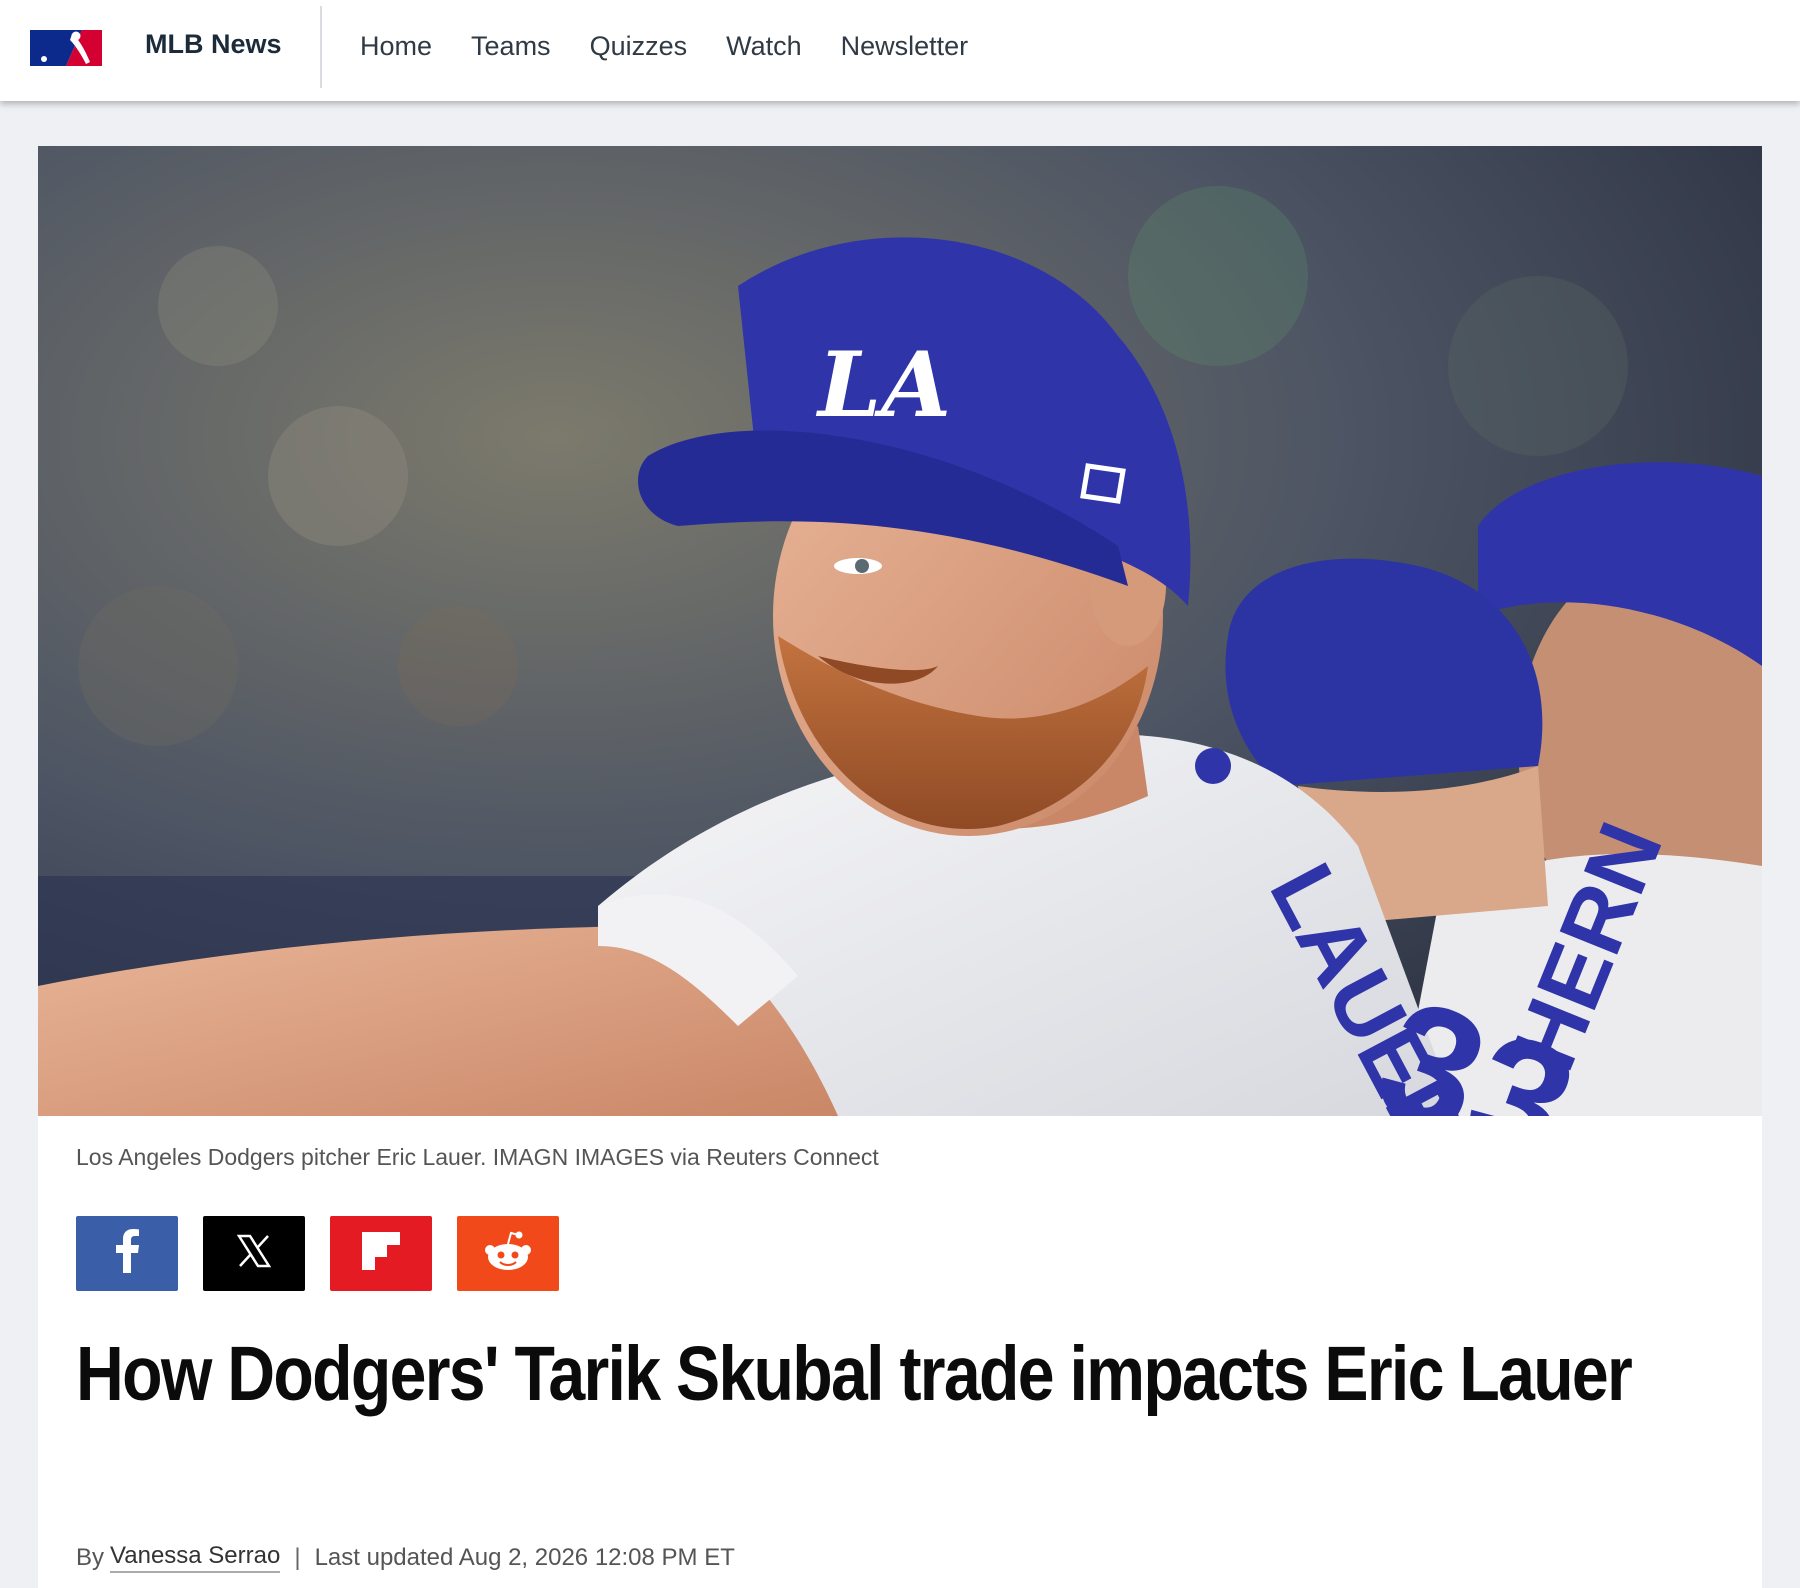 This screenshot has height=1588, width=1800. I want to click on flipboard-icon, so click(381, 1253).